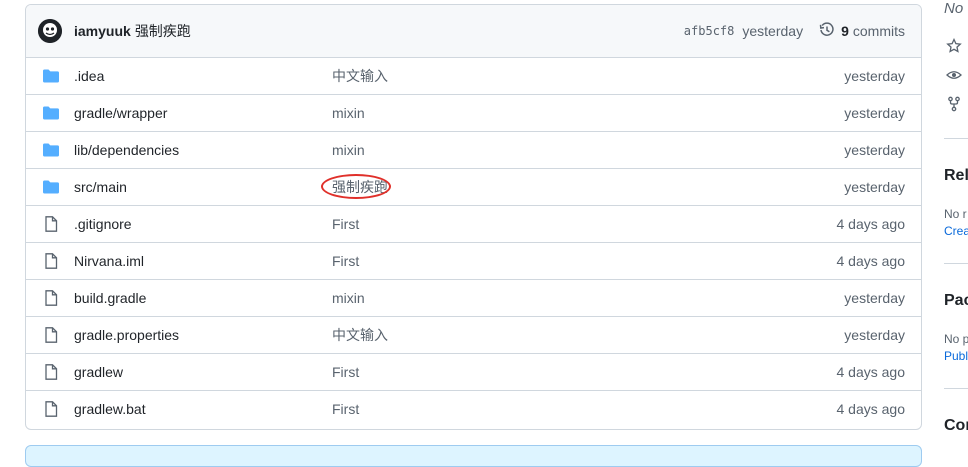 The width and height of the screenshot is (968, 467). Describe the element at coordinates (473, 298) in the screenshot. I see `file-row: build.gradle mixin yesterday` at that location.